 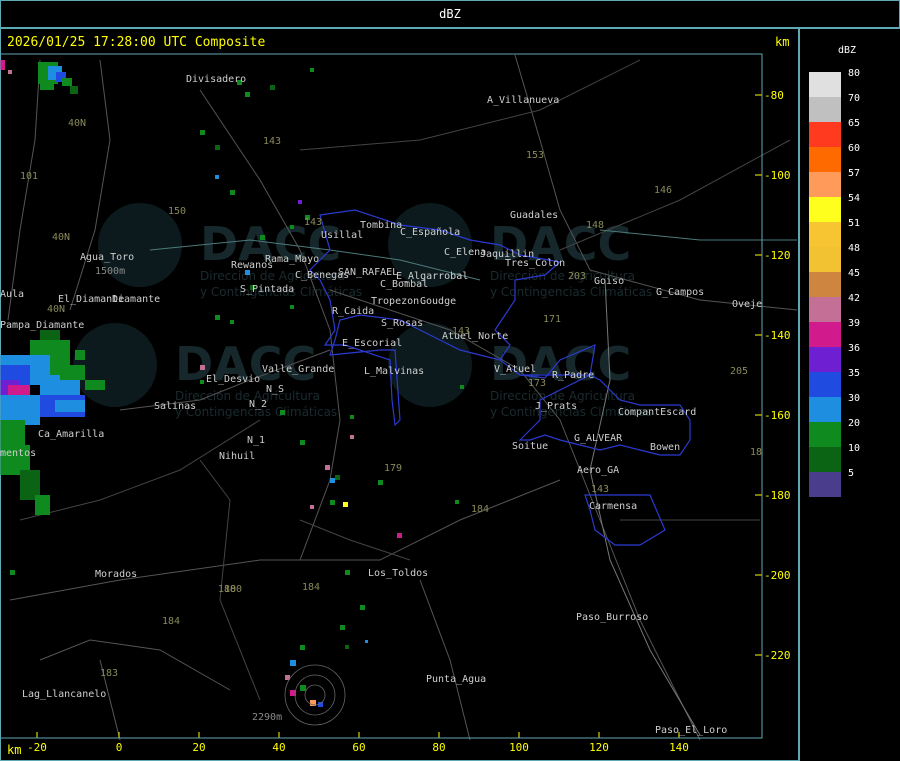 I want to click on y-tick-label: -160, so click(x=777, y=415).